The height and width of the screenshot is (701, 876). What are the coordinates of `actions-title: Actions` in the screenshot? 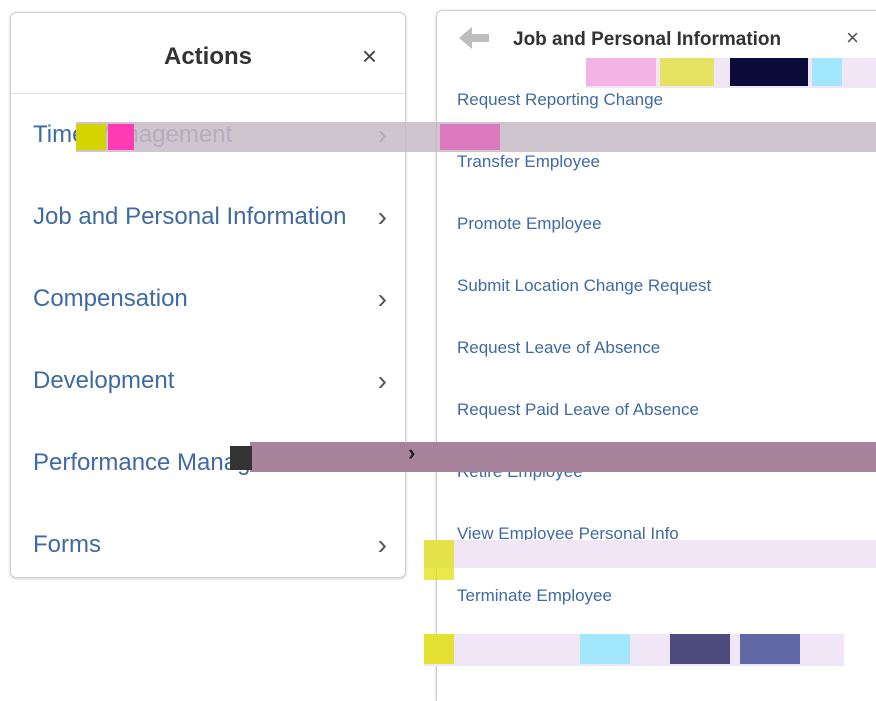 It's located at (207, 56).